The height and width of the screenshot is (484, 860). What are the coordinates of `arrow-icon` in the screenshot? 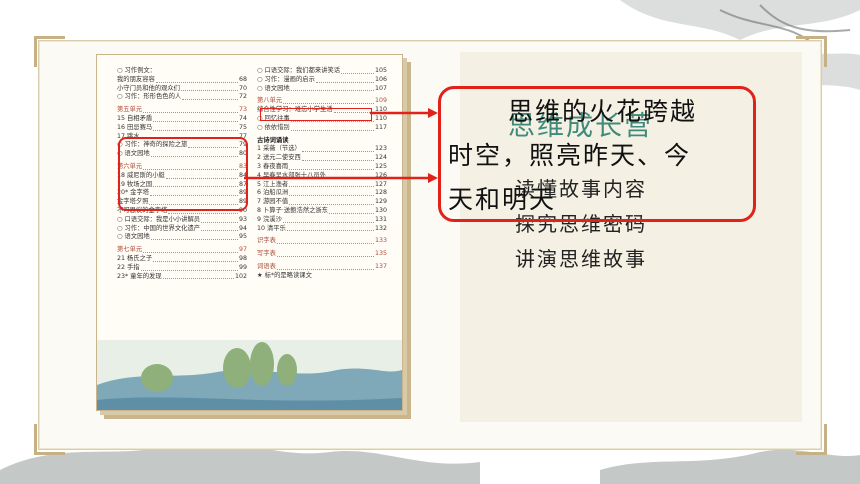 It's located at (341, 145).